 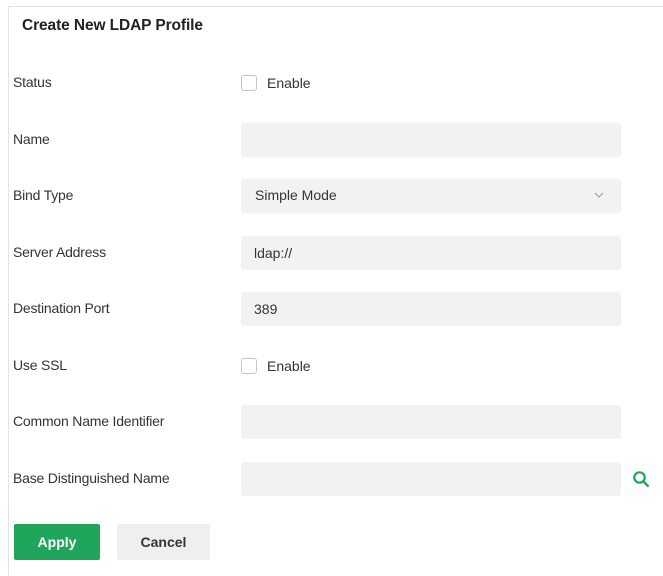 I want to click on status-checkbox-box, so click(x=249, y=83).